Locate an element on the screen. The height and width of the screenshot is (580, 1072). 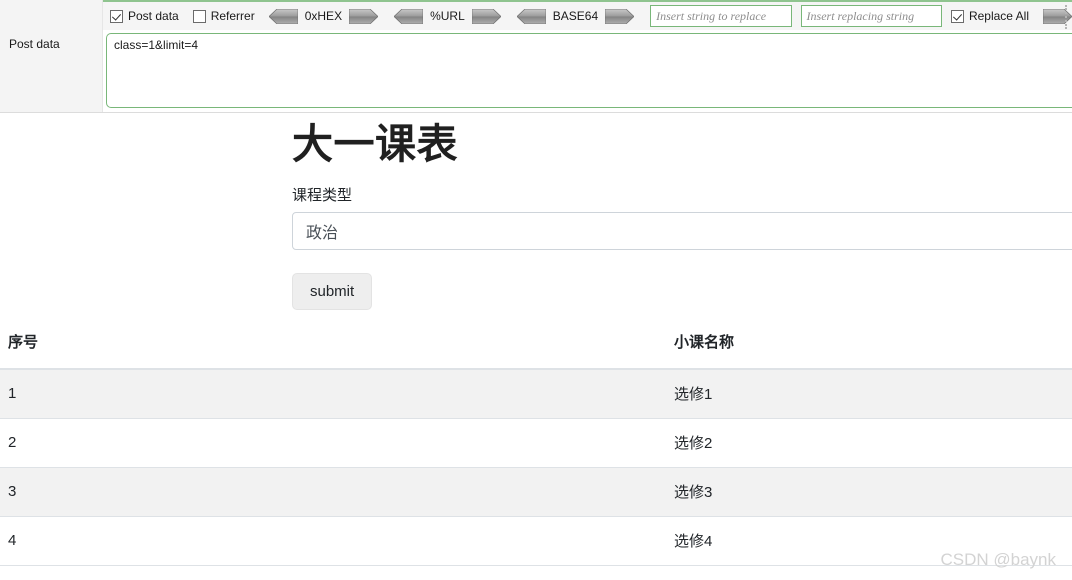
submit-button: submit is located at coordinates (332, 292).